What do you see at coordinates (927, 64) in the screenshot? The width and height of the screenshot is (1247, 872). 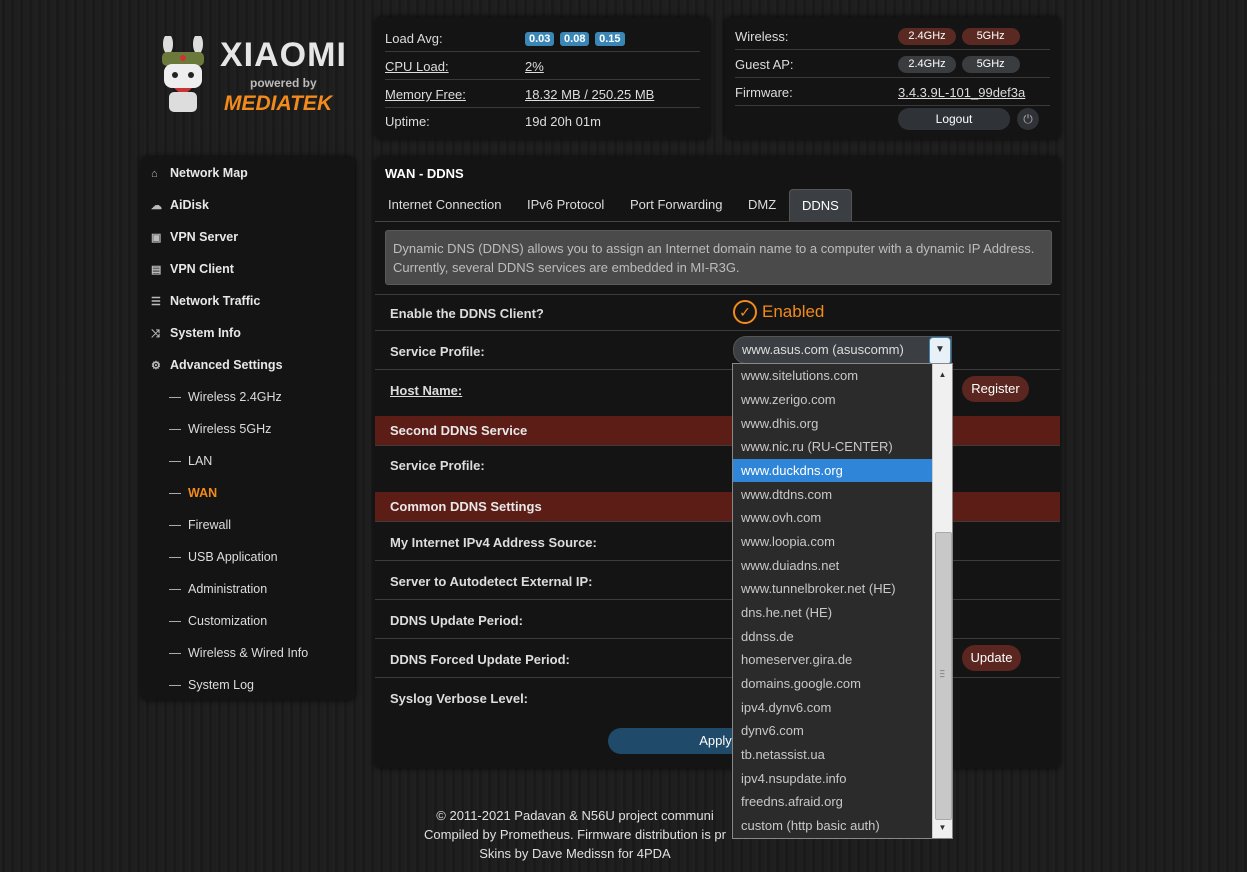 I see `guest-24-button: 2.4GHz` at bounding box center [927, 64].